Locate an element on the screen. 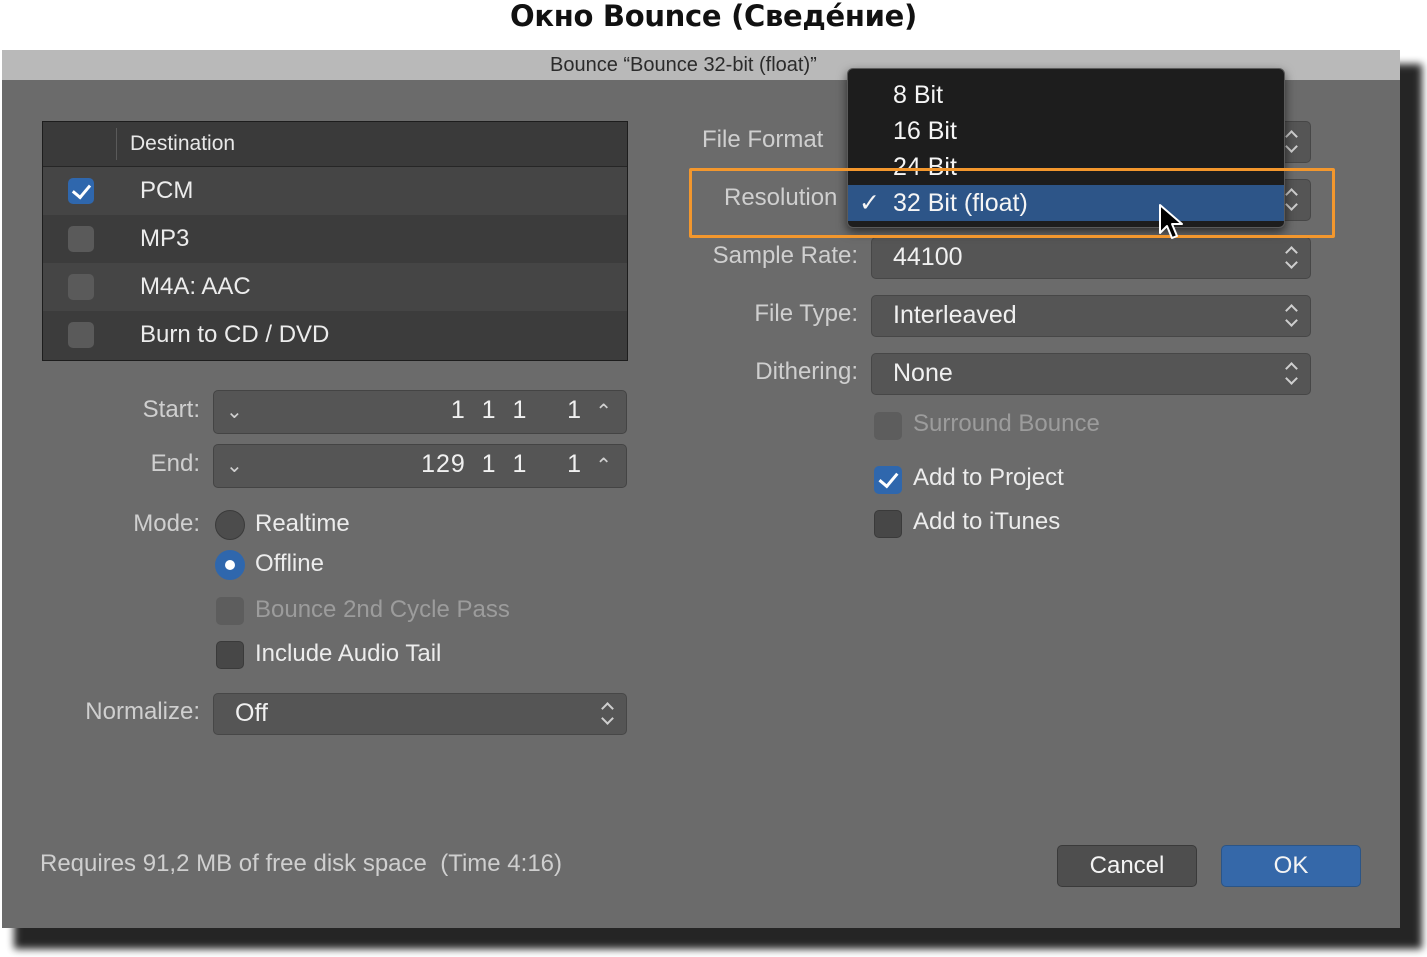 The image size is (1427, 957). sample-rate-label: Sample Rate: is located at coordinates (785, 255).